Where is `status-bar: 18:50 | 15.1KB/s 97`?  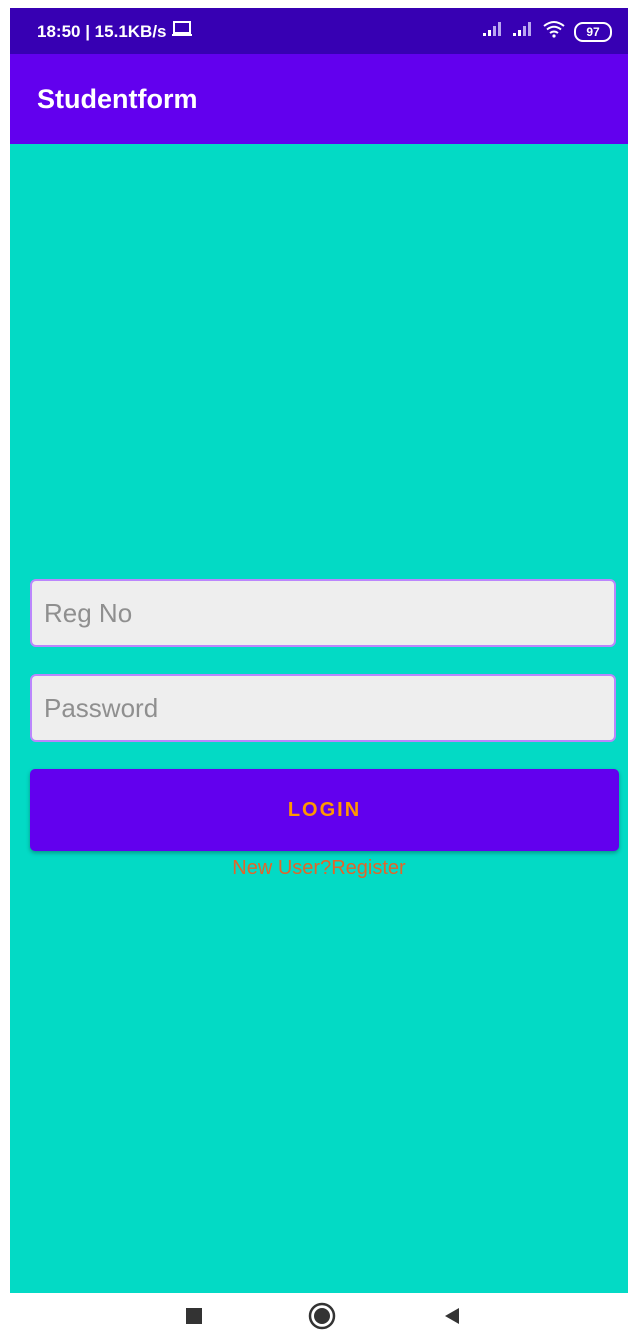
status-bar: 18:50 | 15.1KB/s 97 is located at coordinates (319, 31).